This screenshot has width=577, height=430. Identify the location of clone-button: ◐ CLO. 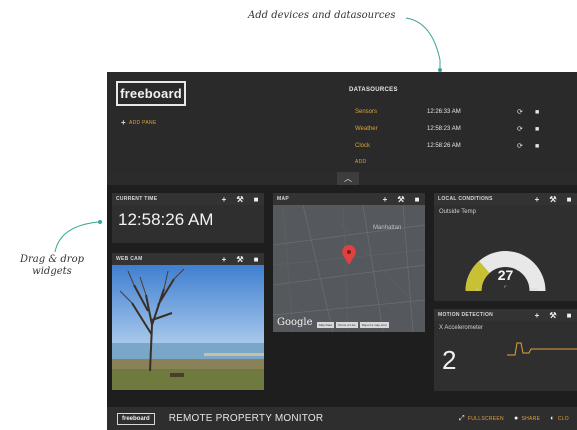
(559, 418).